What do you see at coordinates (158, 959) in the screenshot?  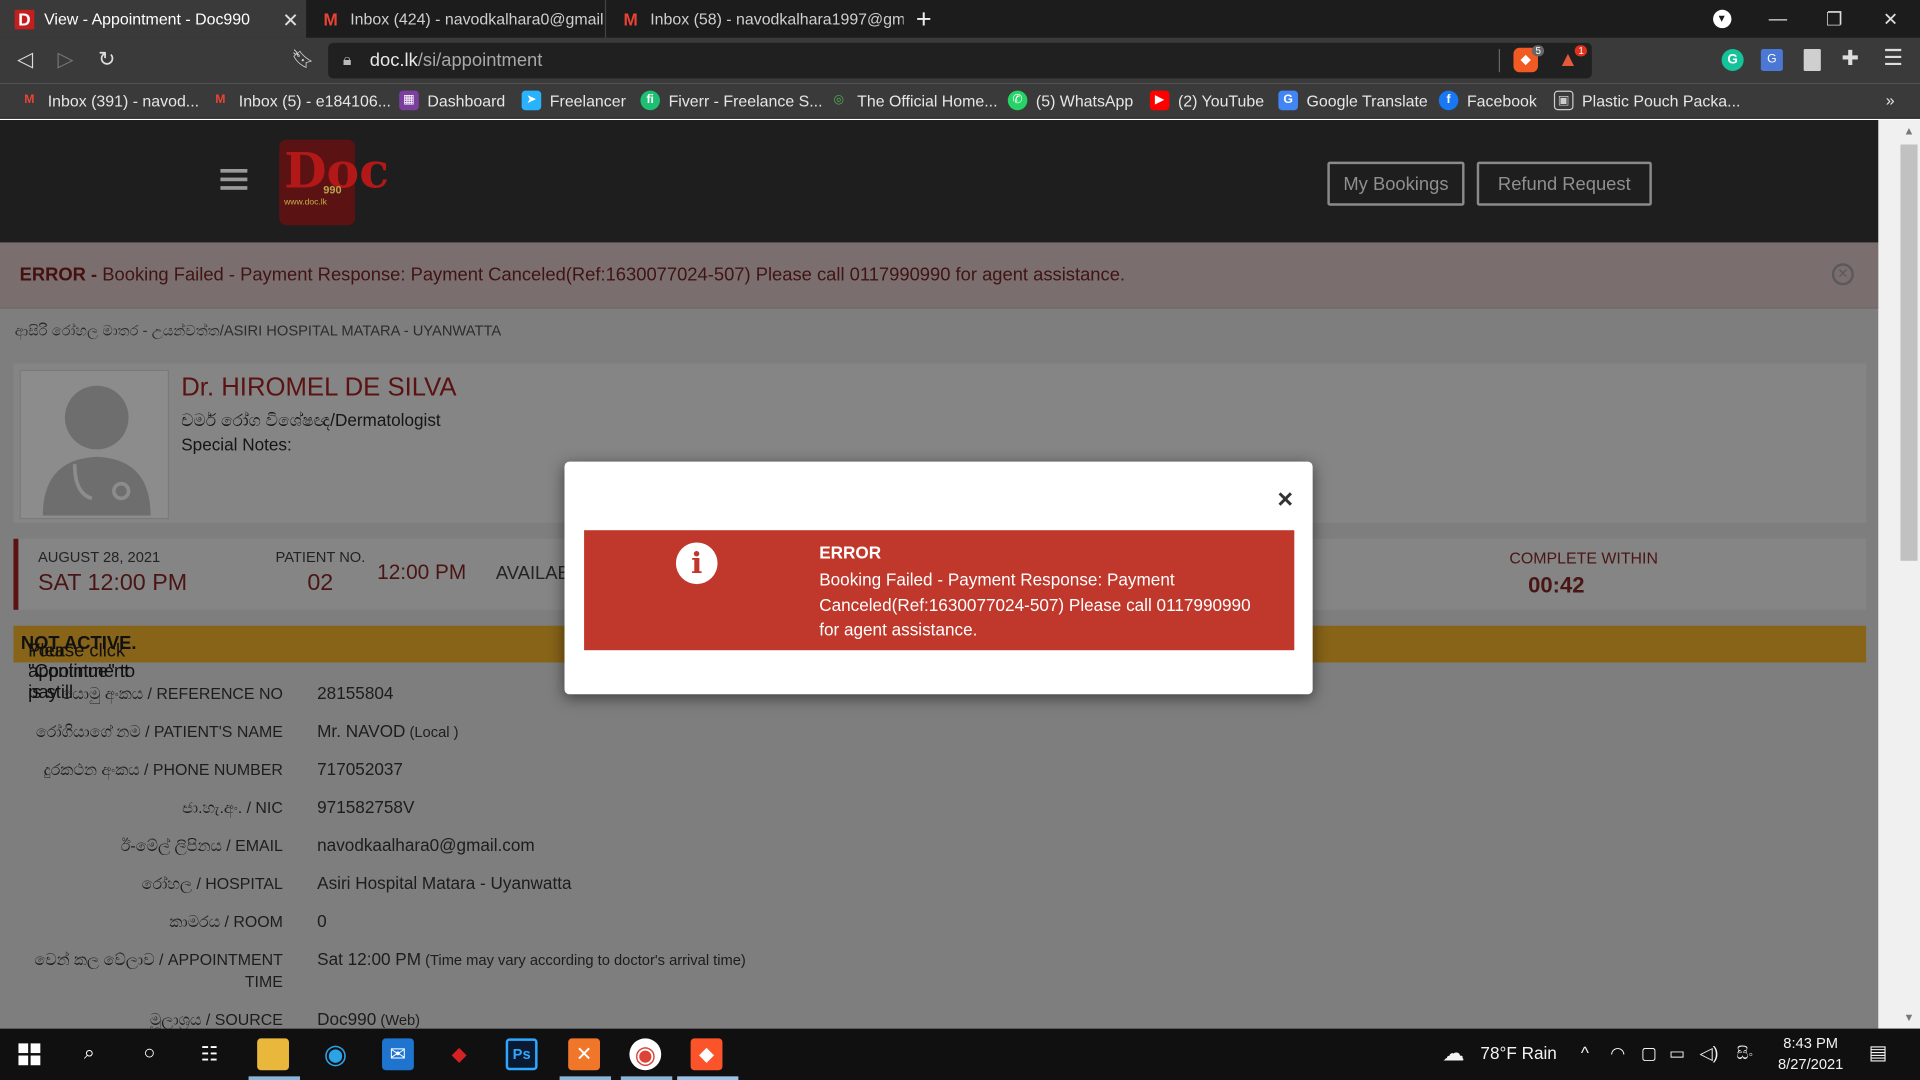 I see `detail-label: වෙන් කල වේලාව / APPOINTMENT` at bounding box center [158, 959].